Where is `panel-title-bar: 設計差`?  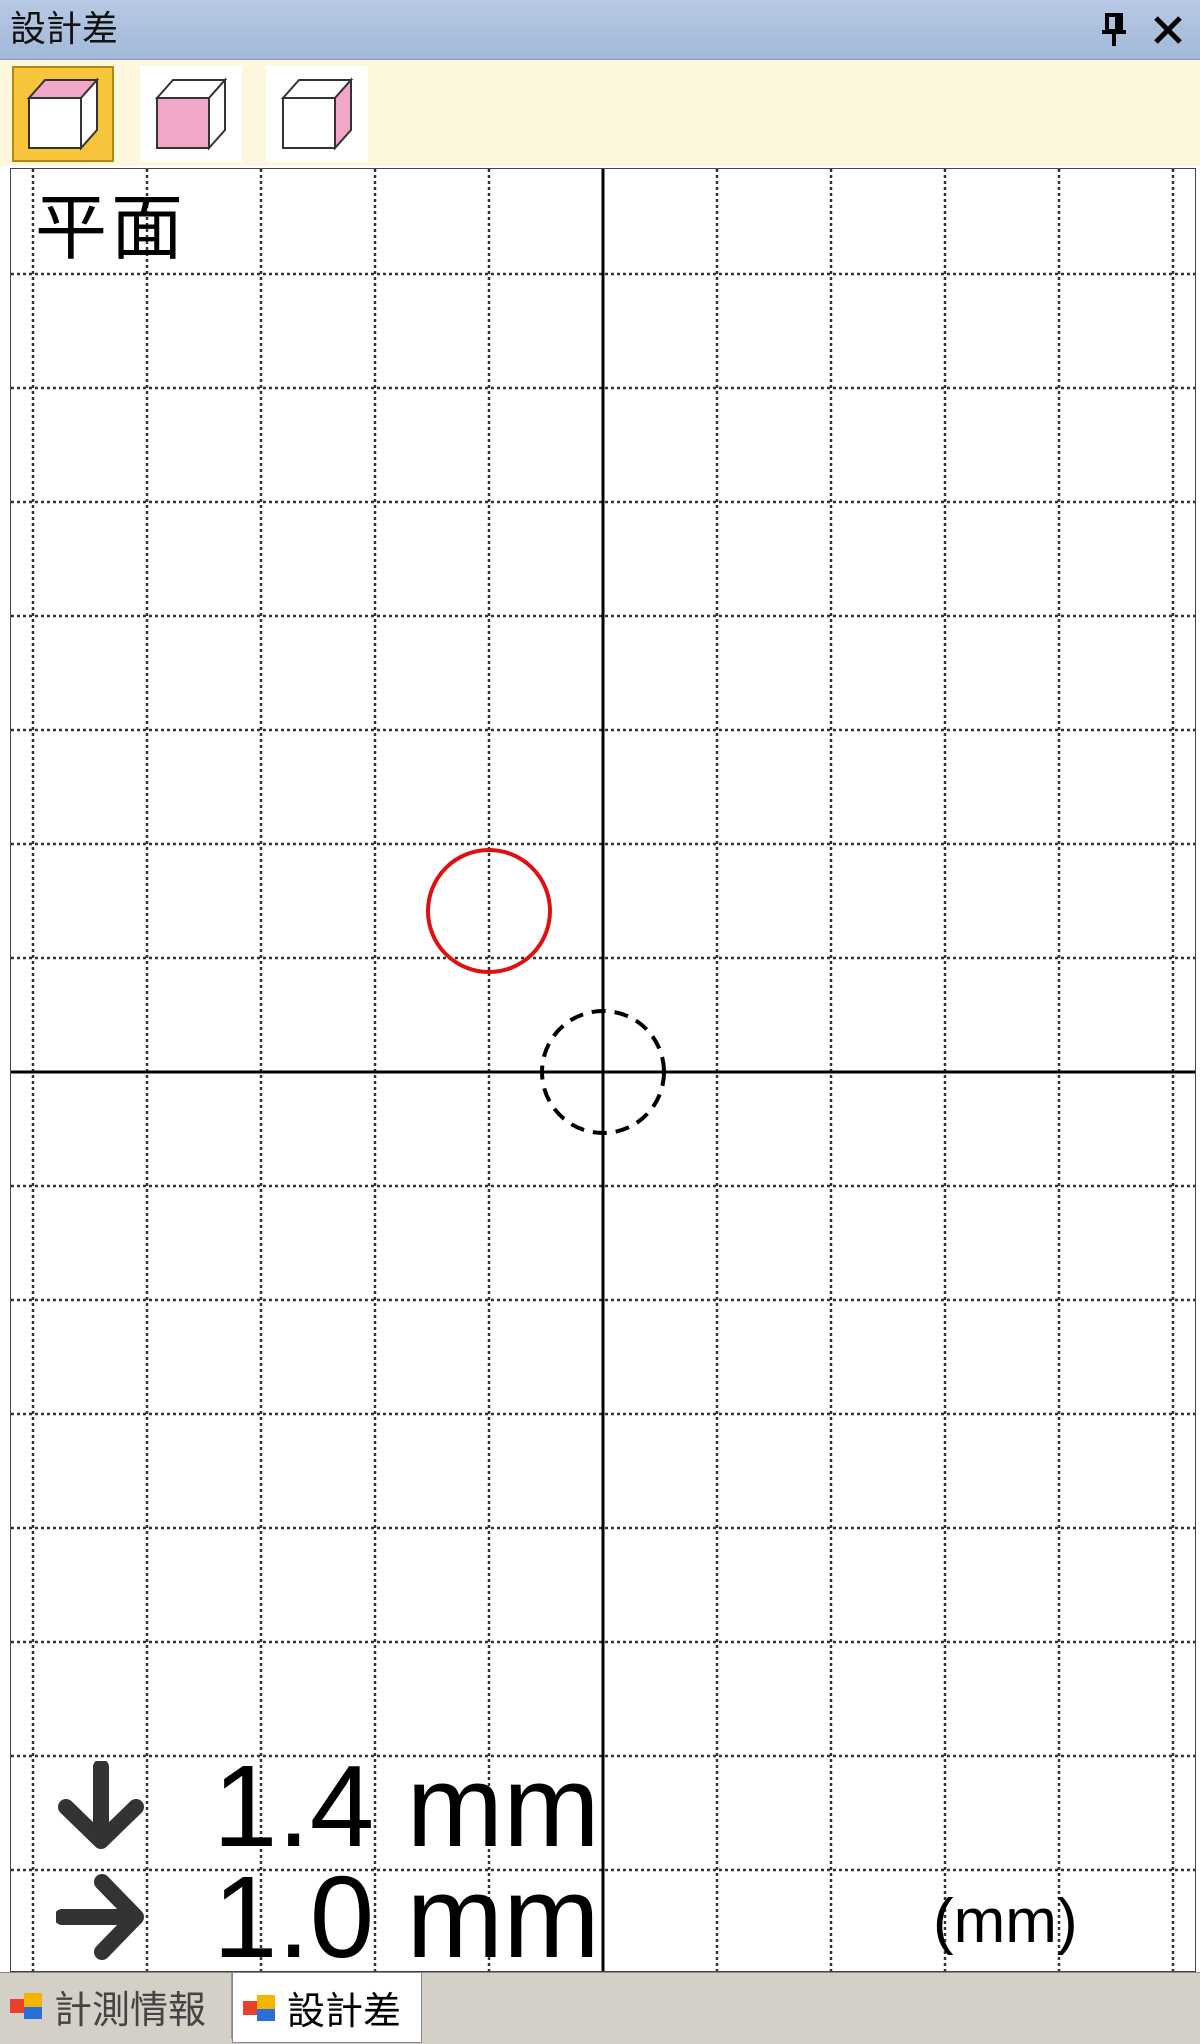 panel-title-bar: 設計差 is located at coordinates (600, 30).